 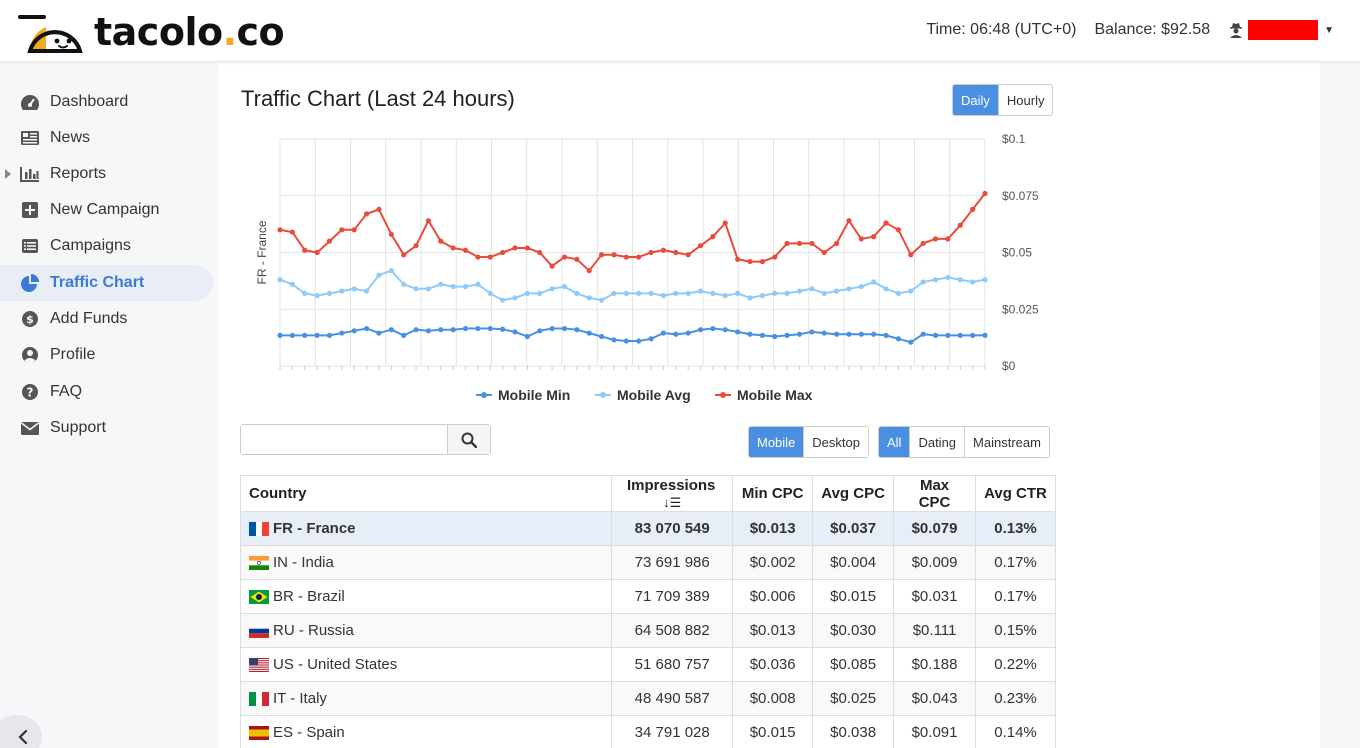 I want to click on sidebar-item-support: Support, so click(x=106, y=428).